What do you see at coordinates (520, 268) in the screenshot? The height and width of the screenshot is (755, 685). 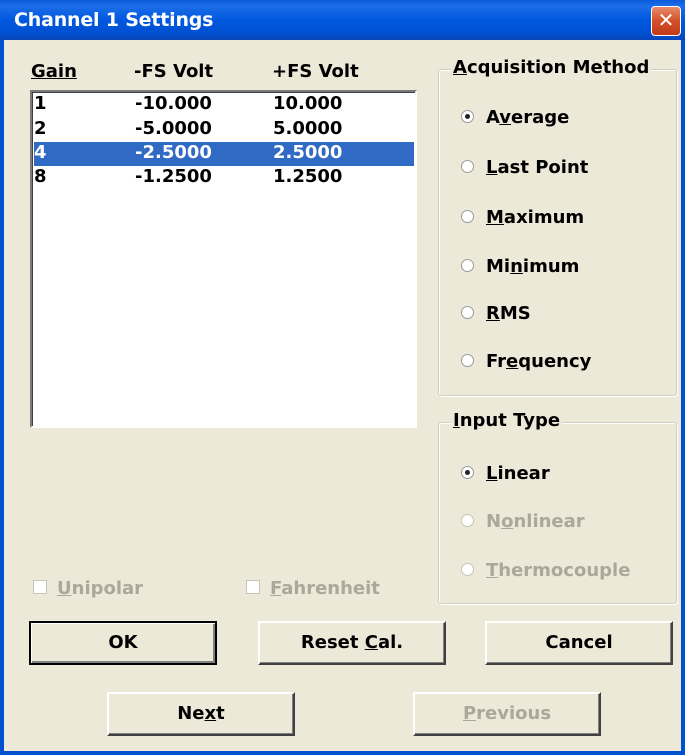 I see `radio-minimum: Minimum` at bounding box center [520, 268].